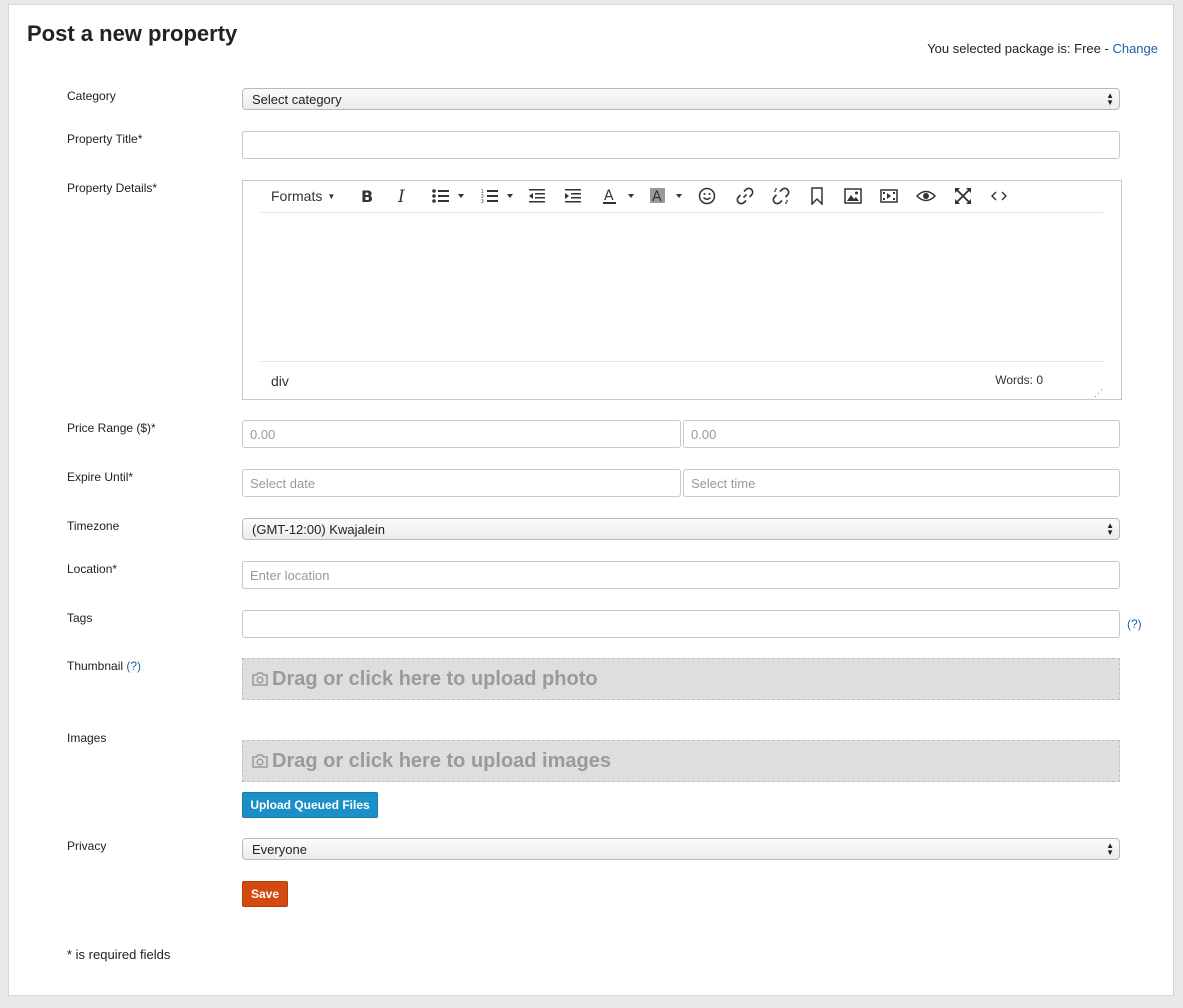  Describe the element at coordinates (265, 894) in the screenshot. I see `save-button: Save` at that location.